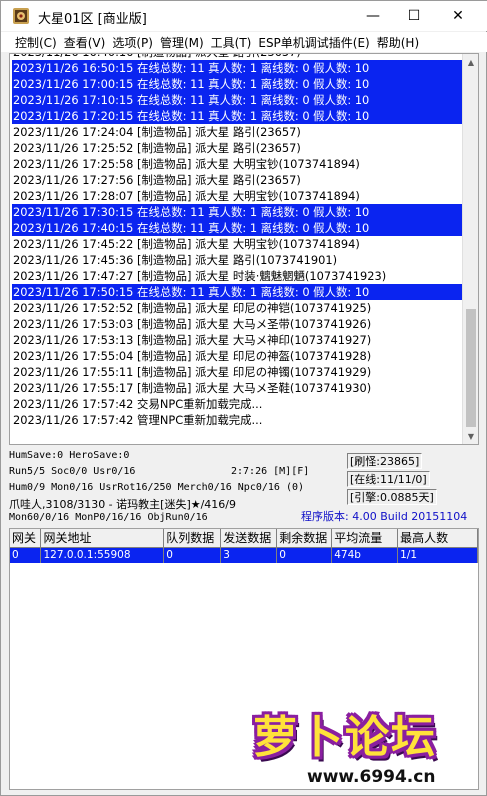 This screenshot has height=796, width=487. What do you see at coordinates (470, 436) in the screenshot?
I see `scroll-down-icon: ▼` at bounding box center [470, 436].